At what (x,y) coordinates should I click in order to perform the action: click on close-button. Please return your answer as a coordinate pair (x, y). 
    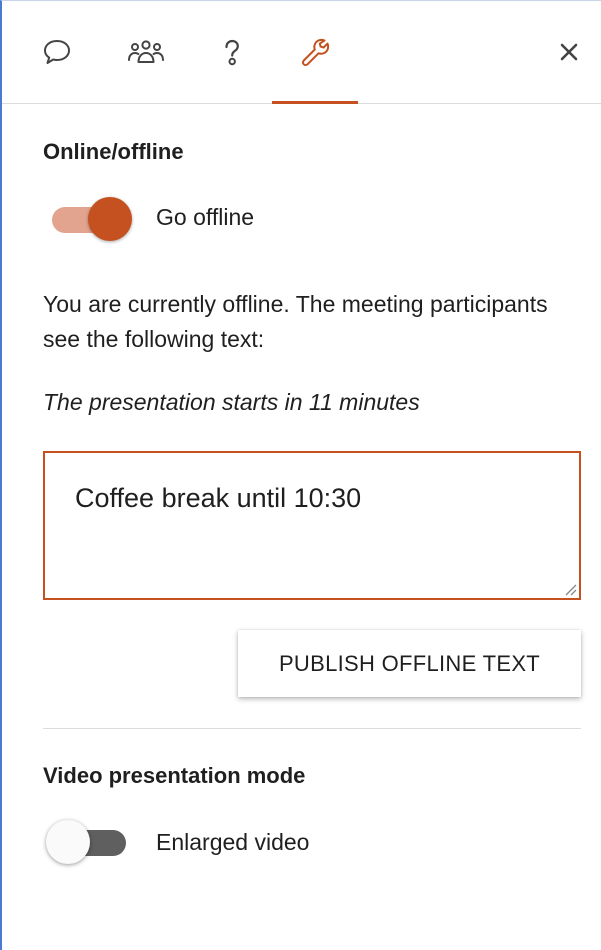
    Looking at the image, I should click on (569, 52).